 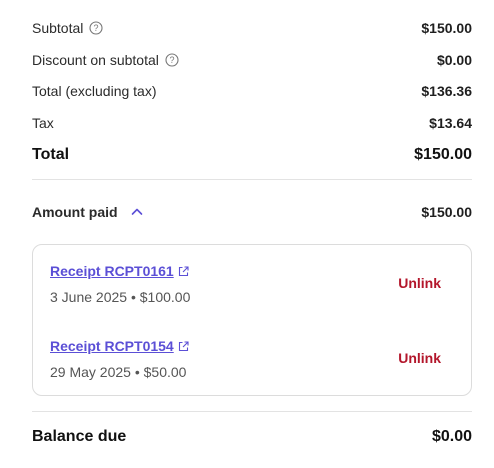 What do you see at coordinates (446, 212) in the screenshot?
I see `amount-paid-value: $150.00` at bounding box center [446, 212].